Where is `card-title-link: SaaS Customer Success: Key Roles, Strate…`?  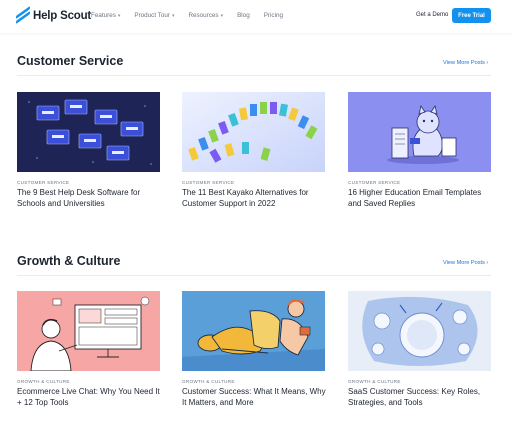 card-title-link: SaaS Customer Success: Key Roles, Strate… is located at coordinates (421, 397).